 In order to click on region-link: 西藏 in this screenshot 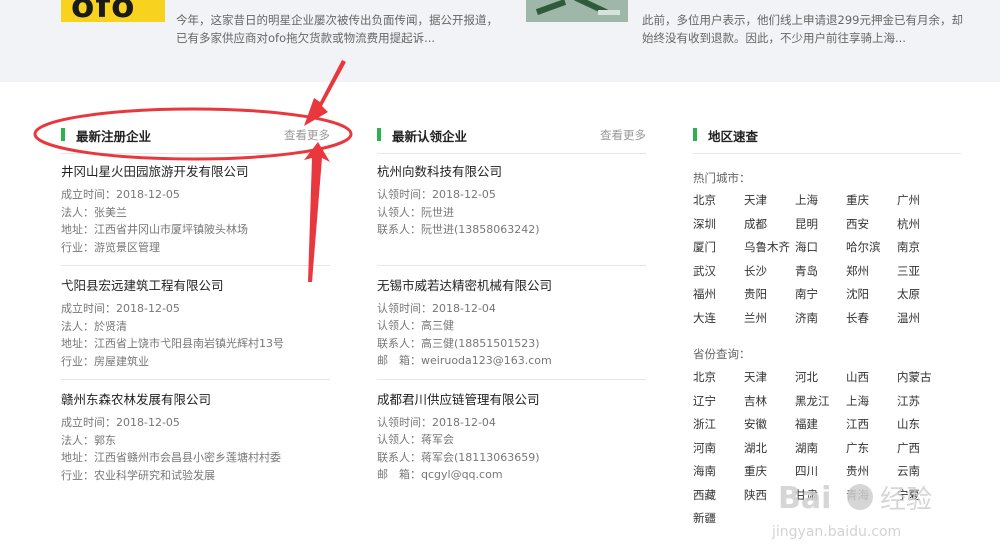, I will do `click(718, 496)`.